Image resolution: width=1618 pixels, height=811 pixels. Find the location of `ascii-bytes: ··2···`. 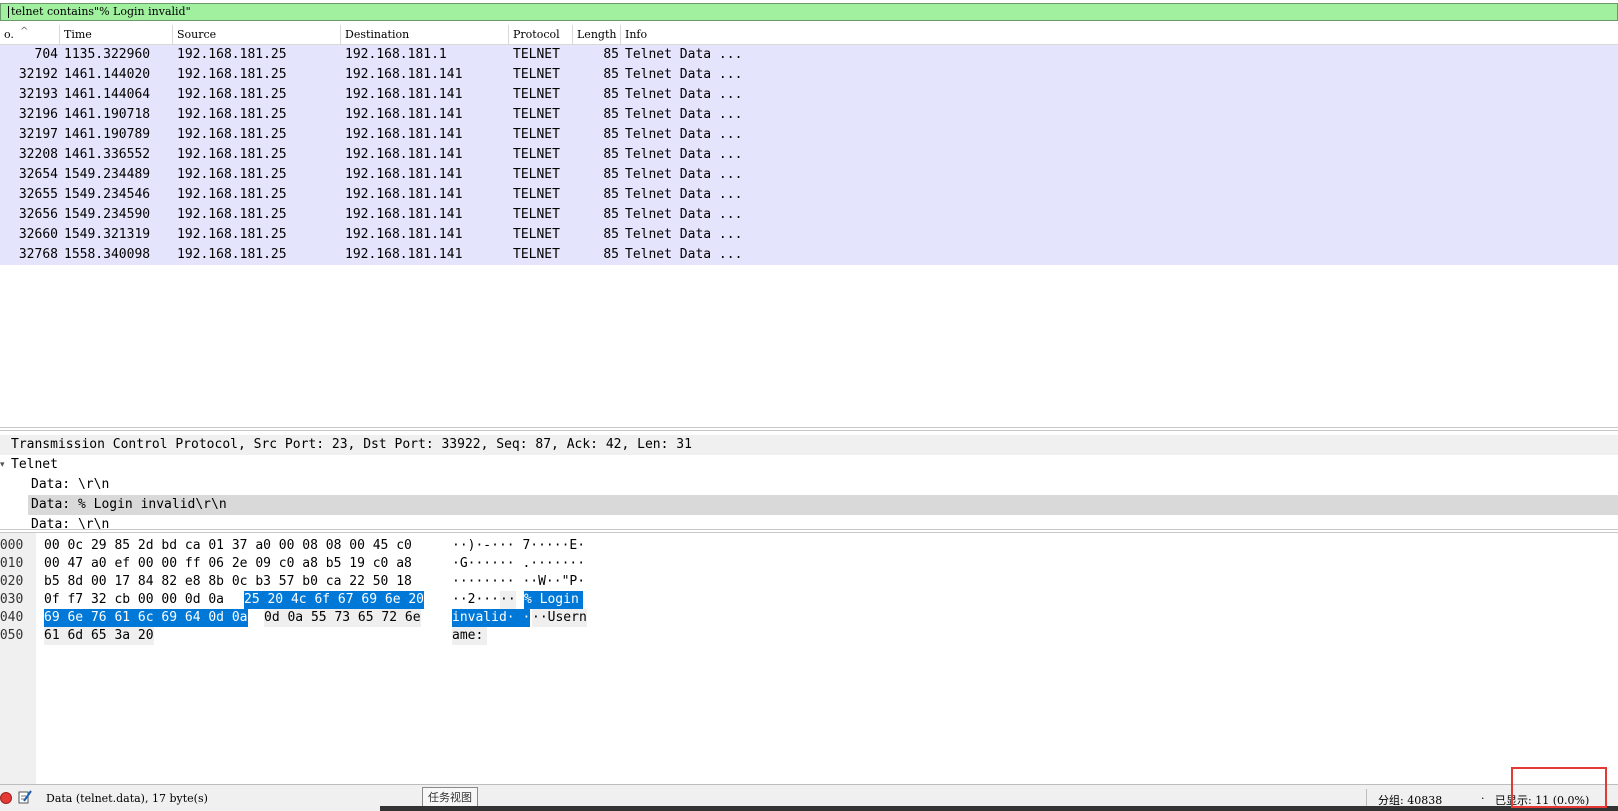

ascii-bytes: ··2··· is located at coordinates (475, 599).